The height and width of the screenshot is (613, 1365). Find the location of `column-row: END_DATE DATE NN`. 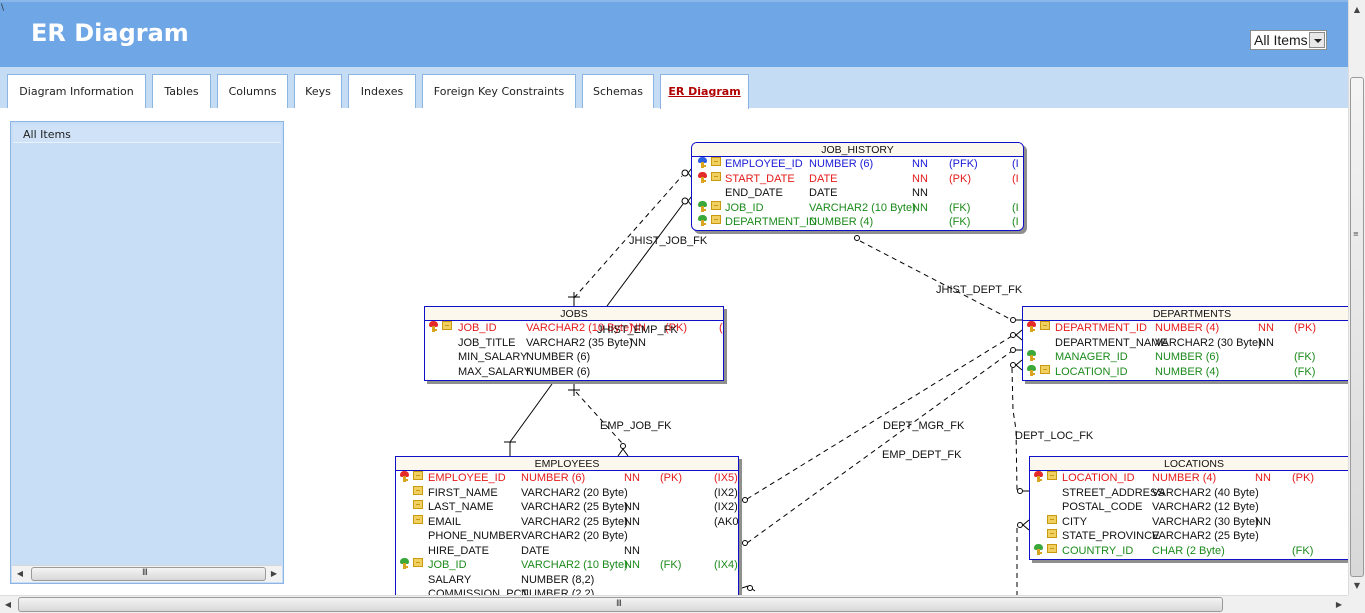

column-row: END_DATE DATE NN is located at coordinates (857, 193).